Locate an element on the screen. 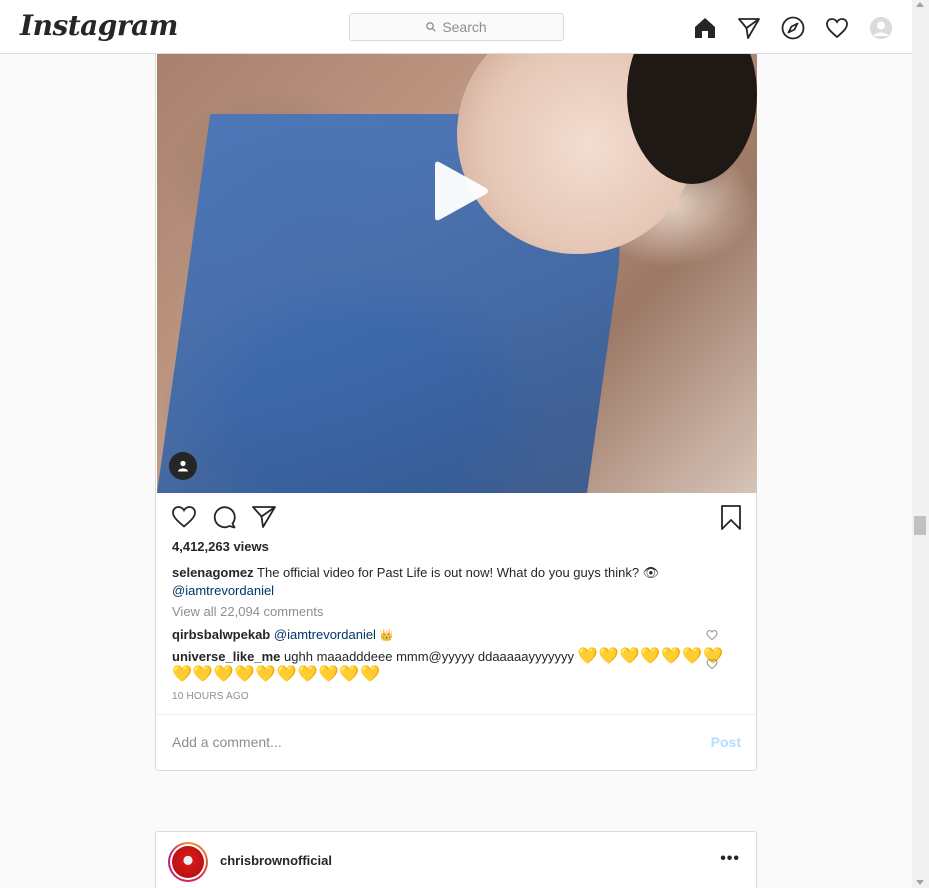 The image size is (929, 888). post-timestamp: 10 HOURS AGO is located at coordinates (210, 696).